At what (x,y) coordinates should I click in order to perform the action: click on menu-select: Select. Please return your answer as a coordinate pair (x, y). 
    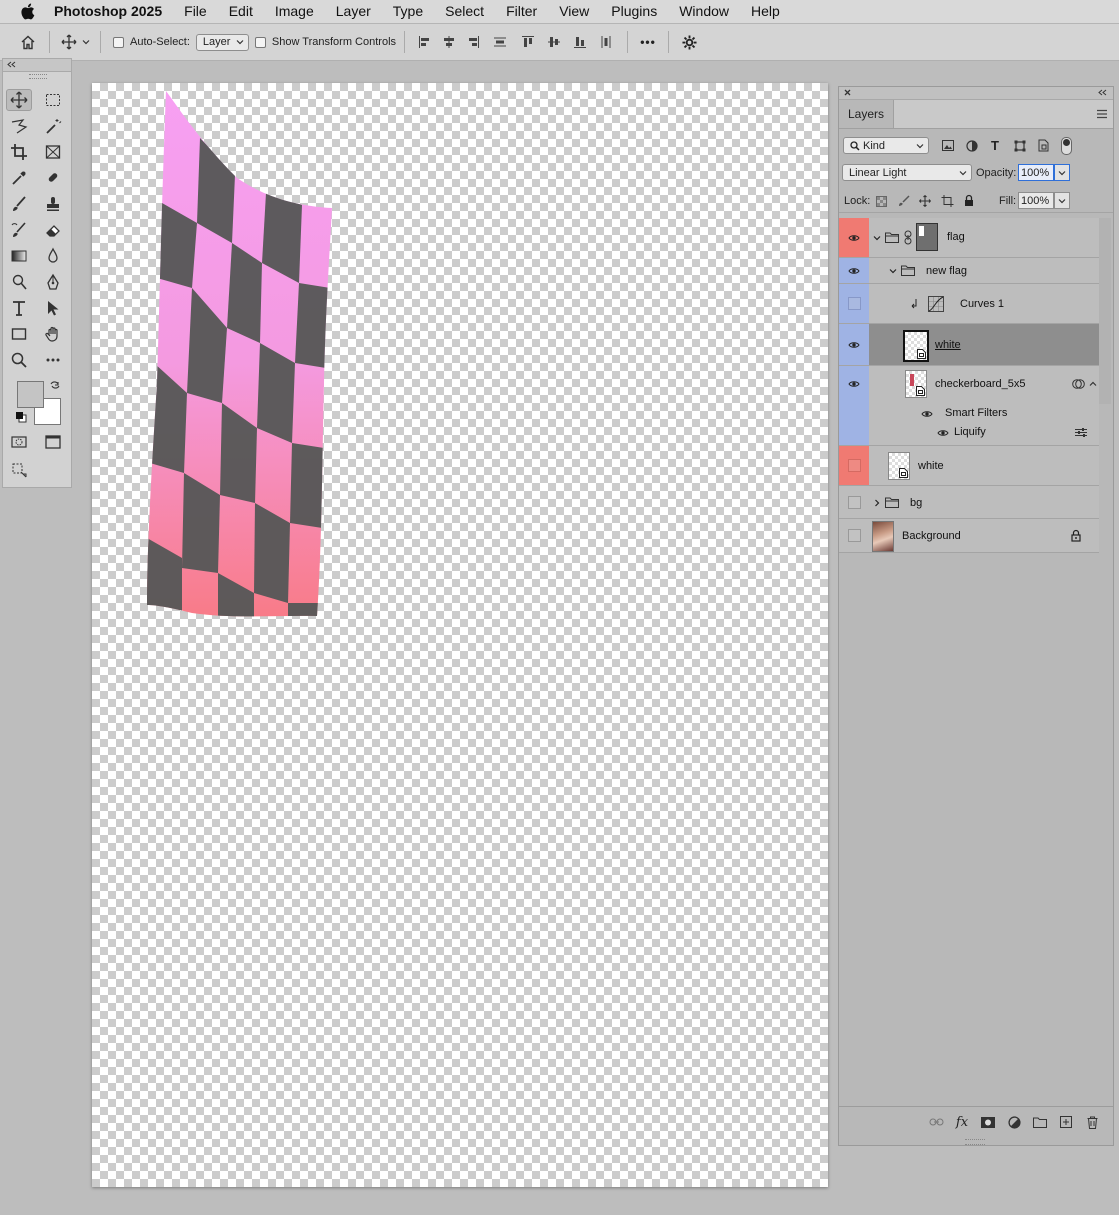
    Looking at the image, I should click on (464, 11).